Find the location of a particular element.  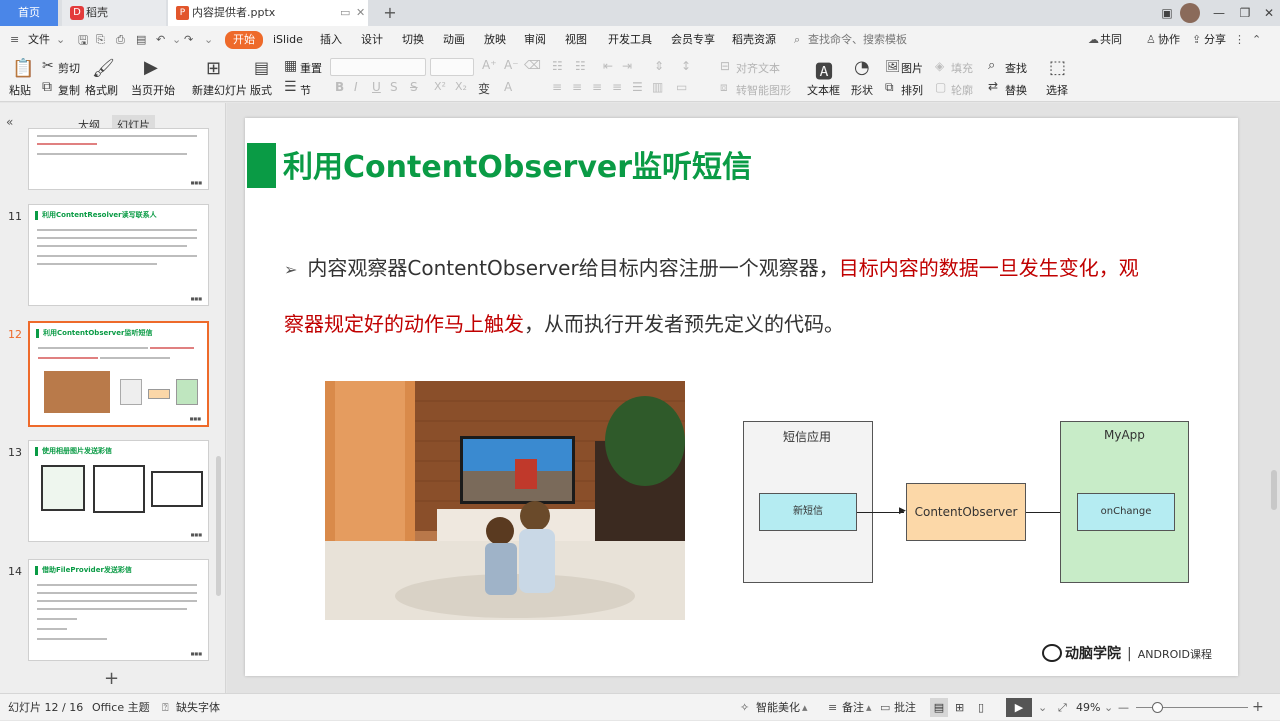

outdent-icon: ⇥ is located at coordinates (627, 66).